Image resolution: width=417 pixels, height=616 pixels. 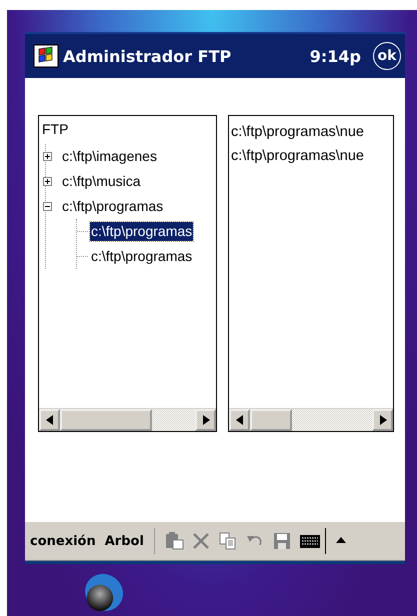 What do you see at coordinates (335, 56) in the screenshot?
I see `clock-time: 9:14p` at bounding box center [335, 56].